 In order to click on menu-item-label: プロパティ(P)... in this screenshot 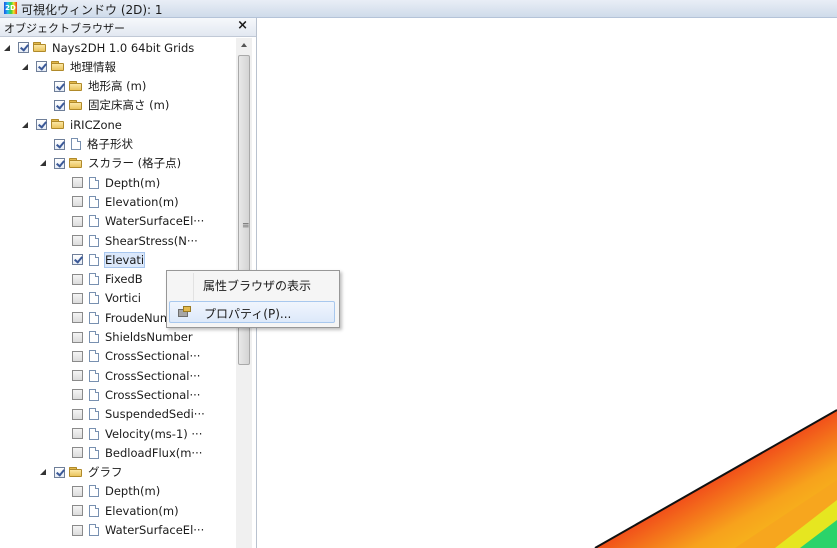, I will do `click(248, 314)`.